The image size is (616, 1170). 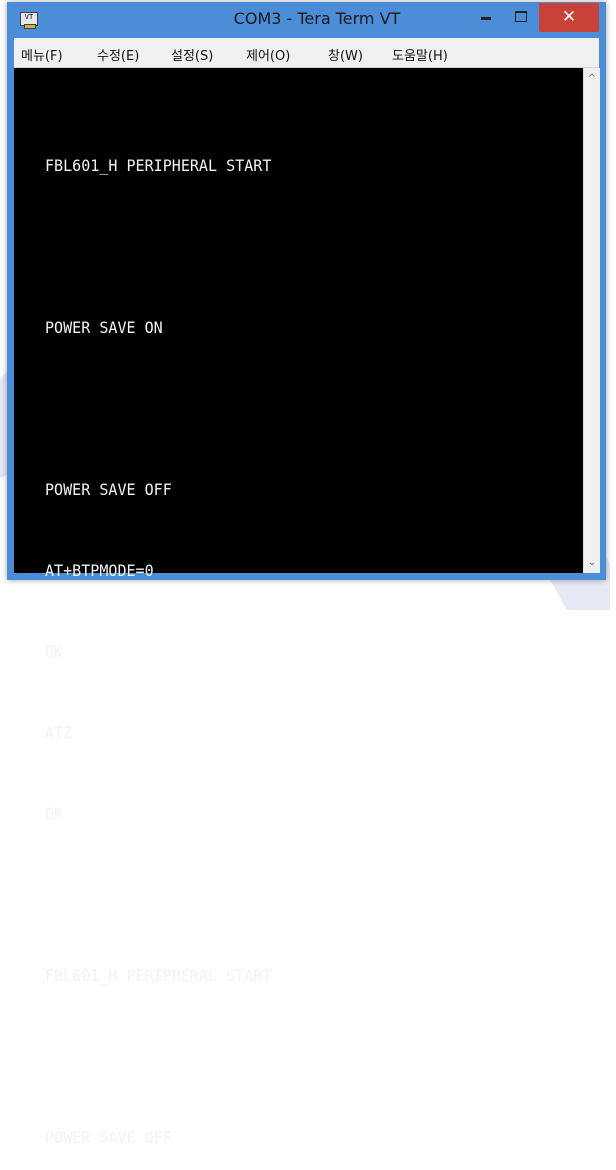 I want to click on vertical-scrollbar: ^ ⌄, so click(x=591, y=320).